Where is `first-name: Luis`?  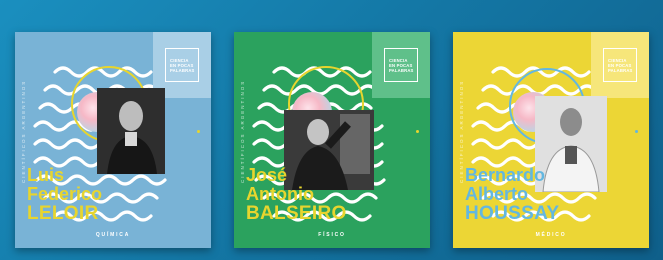 first-name: Luis is located at coordinates (46, 175).